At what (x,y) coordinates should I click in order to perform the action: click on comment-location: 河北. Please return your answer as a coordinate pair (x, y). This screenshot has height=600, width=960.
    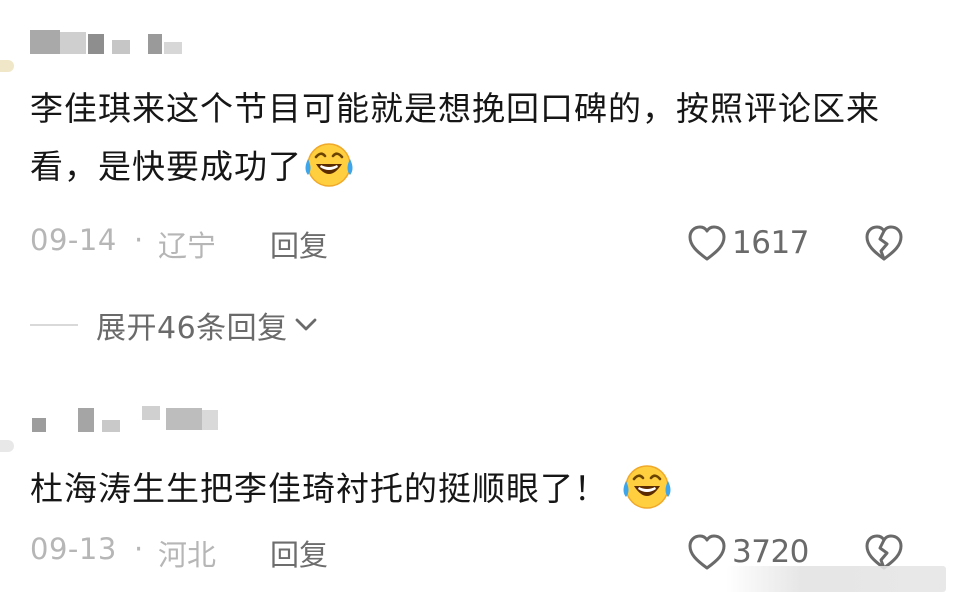
    Looking at the image, I should click on (187, 555).